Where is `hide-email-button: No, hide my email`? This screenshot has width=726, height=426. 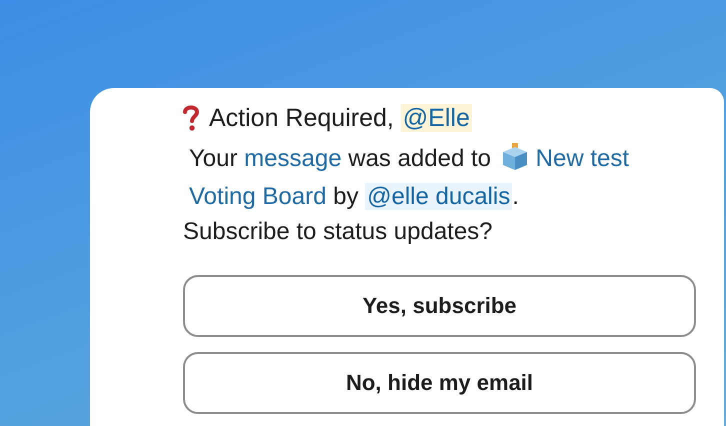 hide-email-button: No, hide my email is located at coordinates (439, 383).